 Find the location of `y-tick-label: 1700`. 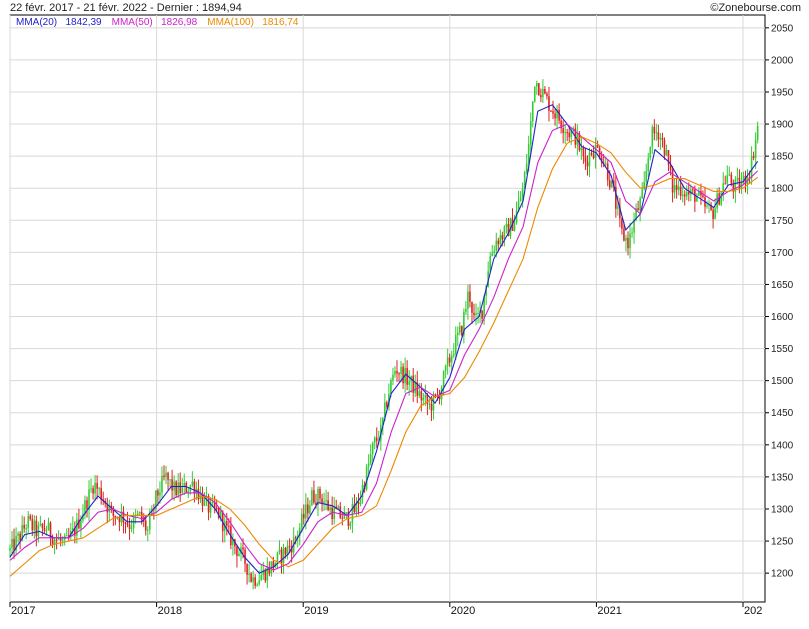

y-tick-label: 1700 is located at coordinates (782, 253).